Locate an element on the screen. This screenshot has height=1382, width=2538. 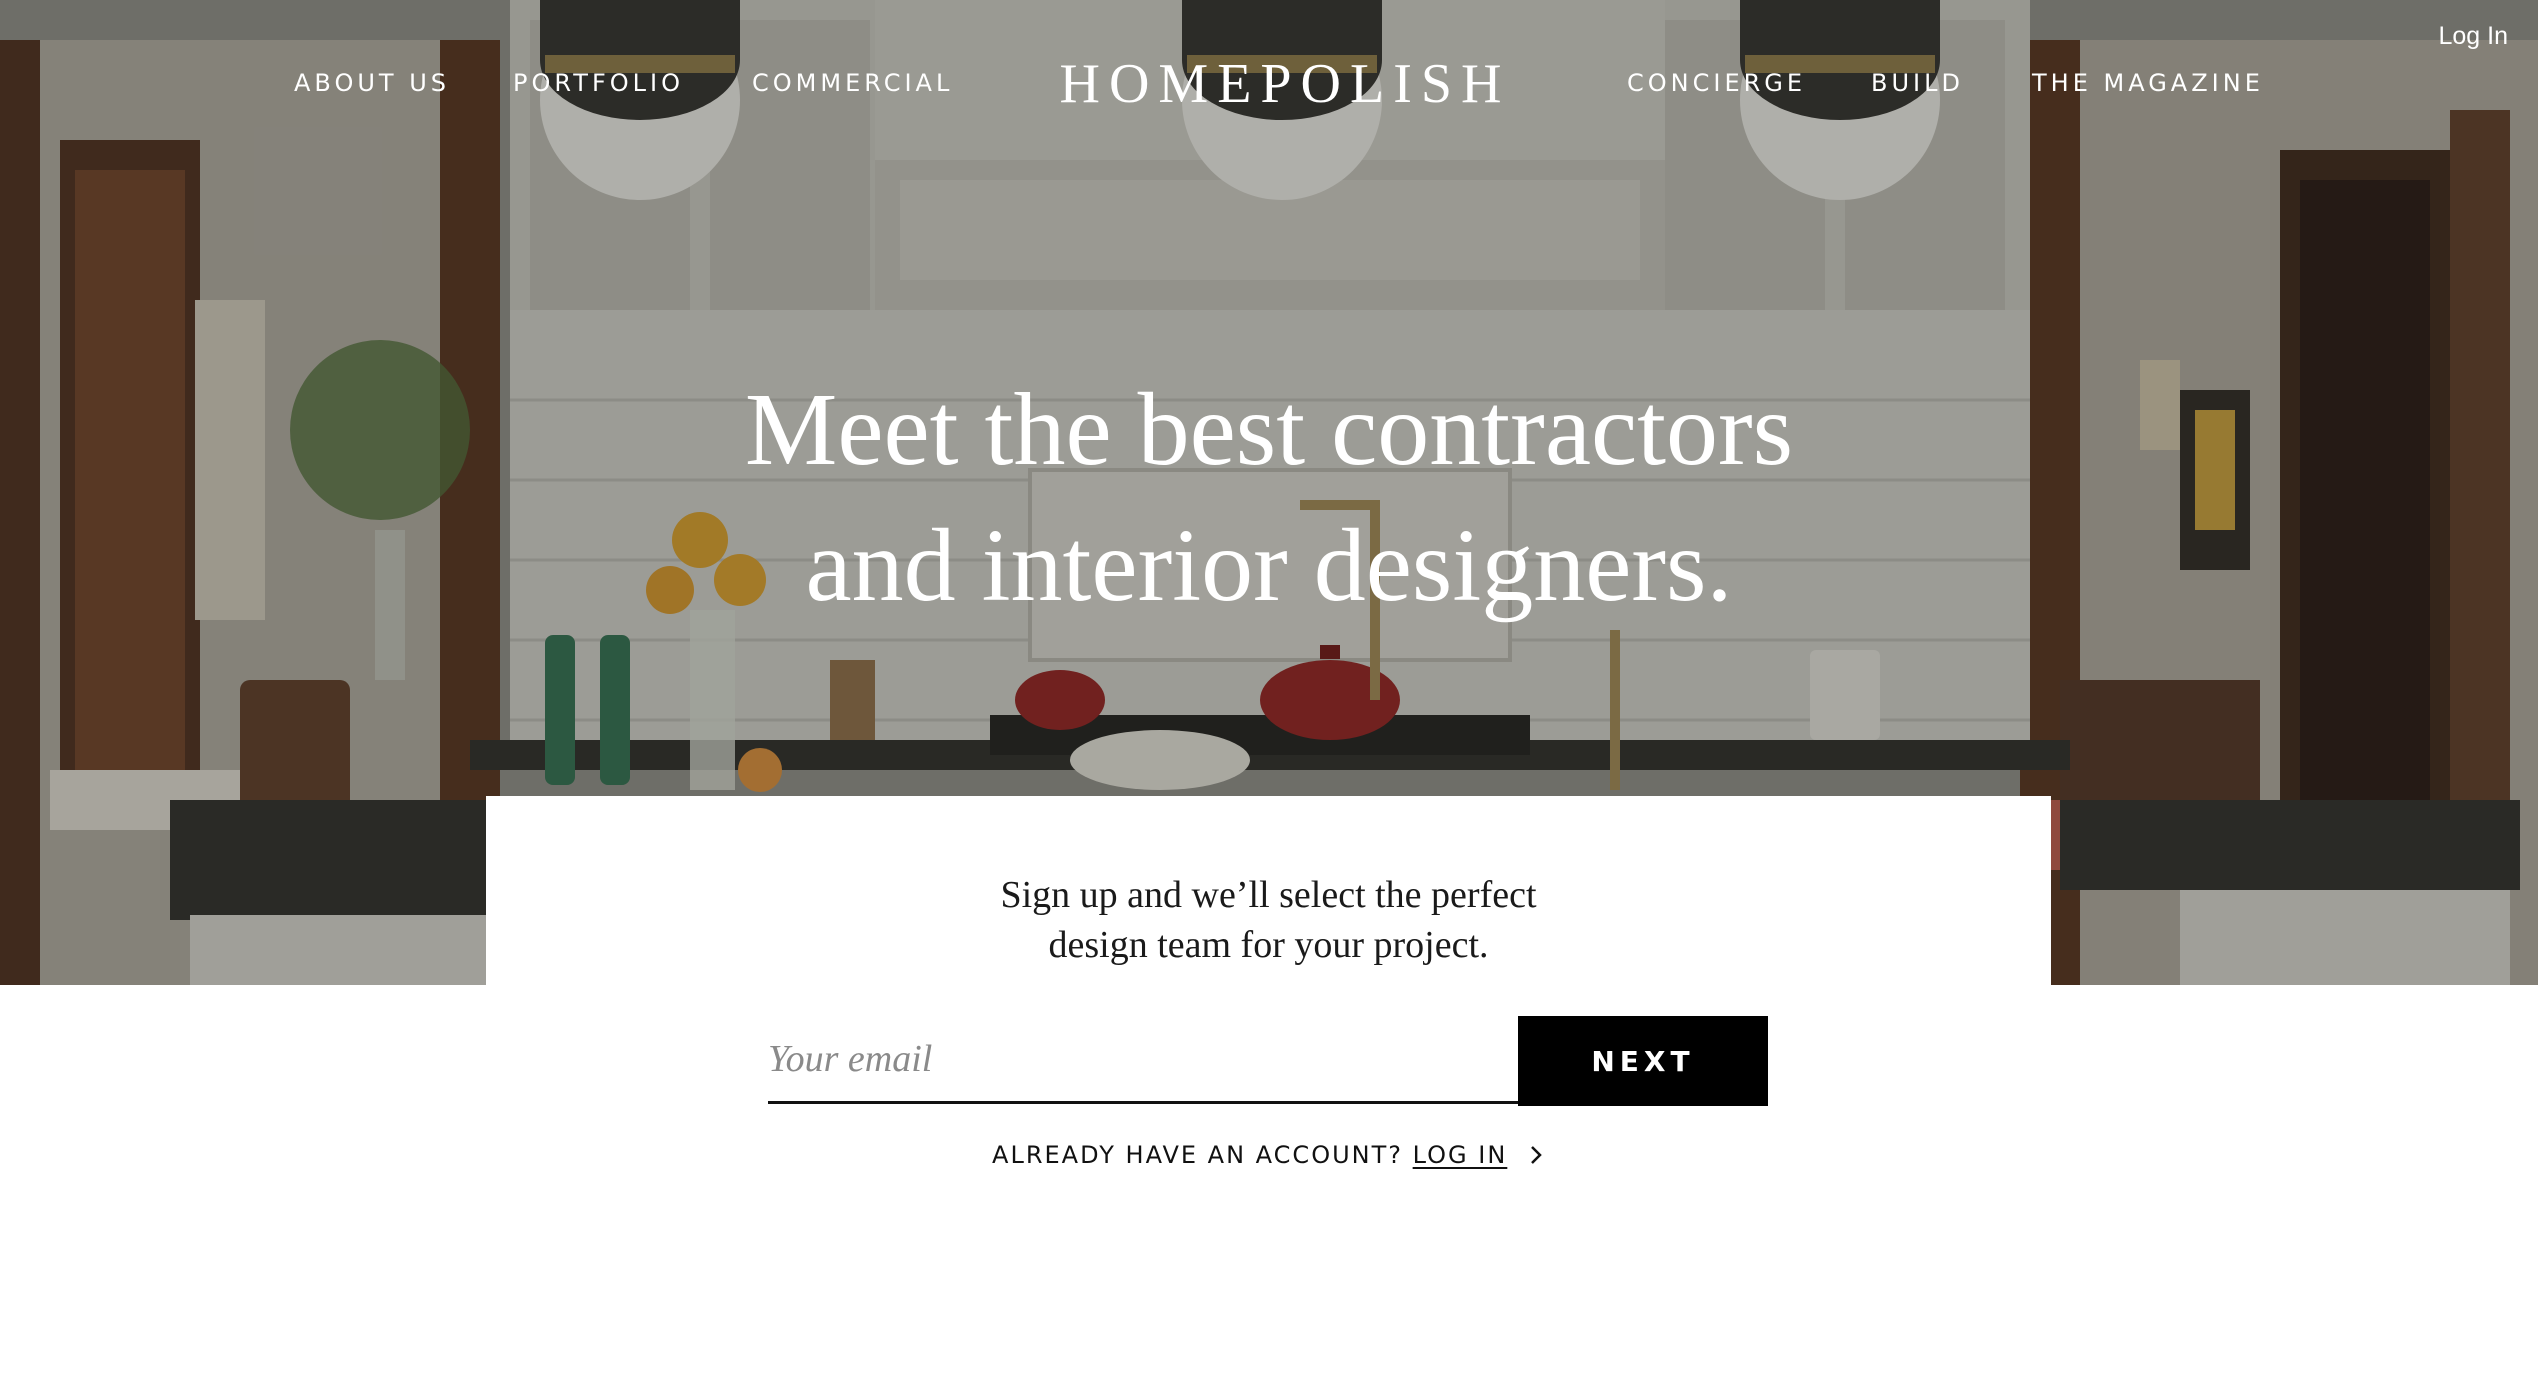
chevron-right-icon is located at coordinates (1536, 1155).